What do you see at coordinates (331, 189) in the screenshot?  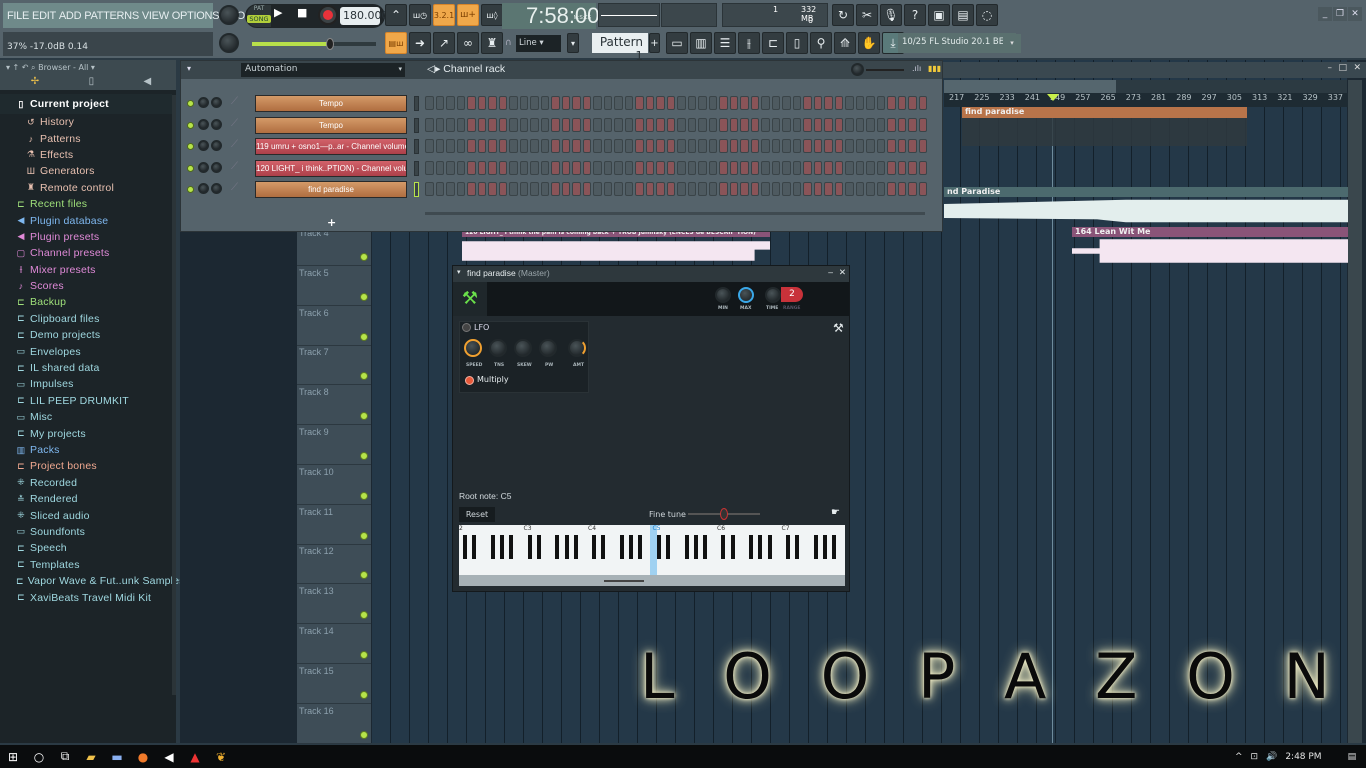 I see `channel-name-button: find paradise` at bounding box center [331, 189].